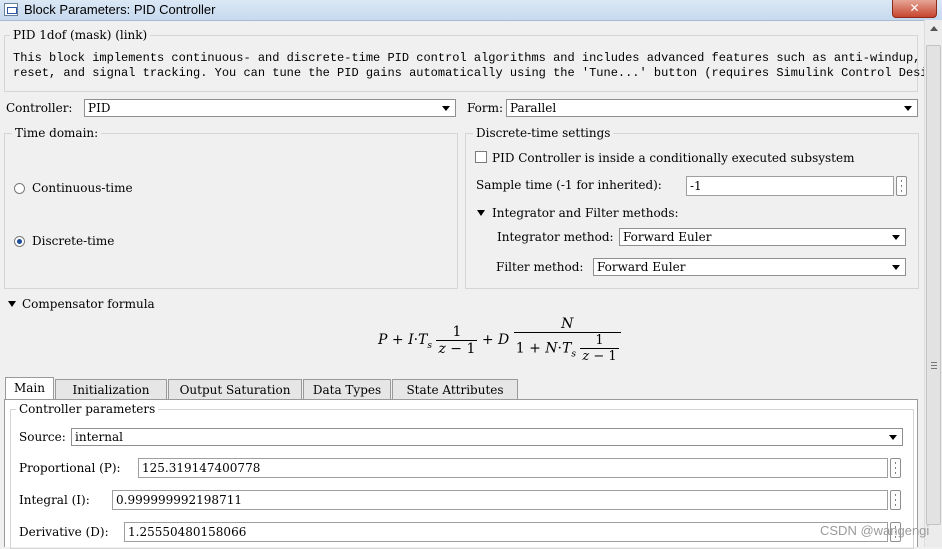 The height and width of the screenshot is (549, 942). I want to click on filter-method-value: Forward Euler, so click(641, 267).